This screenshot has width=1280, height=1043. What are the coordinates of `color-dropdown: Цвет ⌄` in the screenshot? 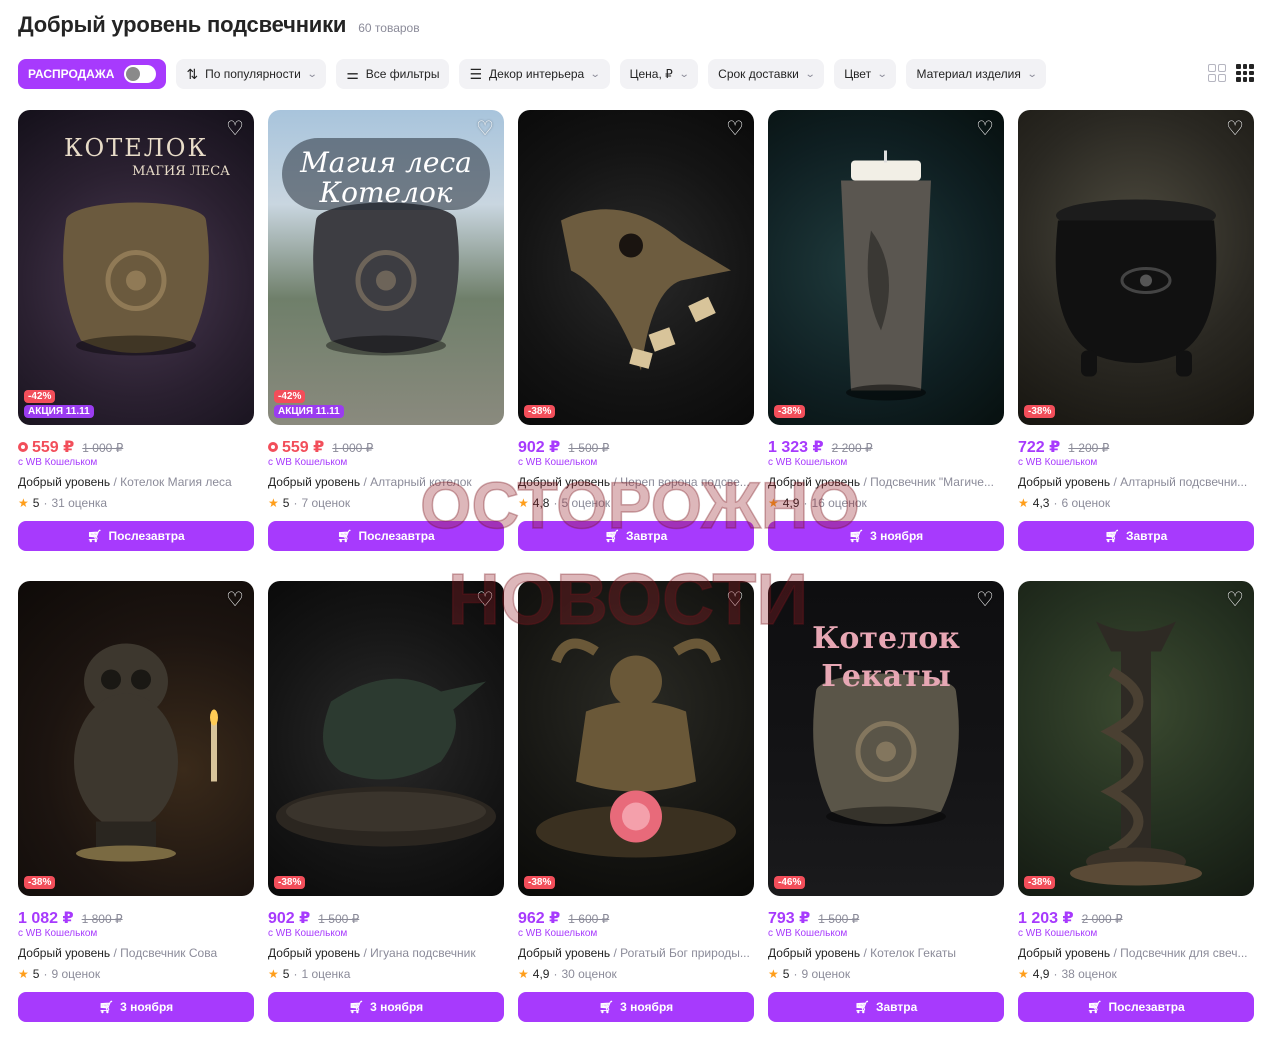 It's located at (865, 74).